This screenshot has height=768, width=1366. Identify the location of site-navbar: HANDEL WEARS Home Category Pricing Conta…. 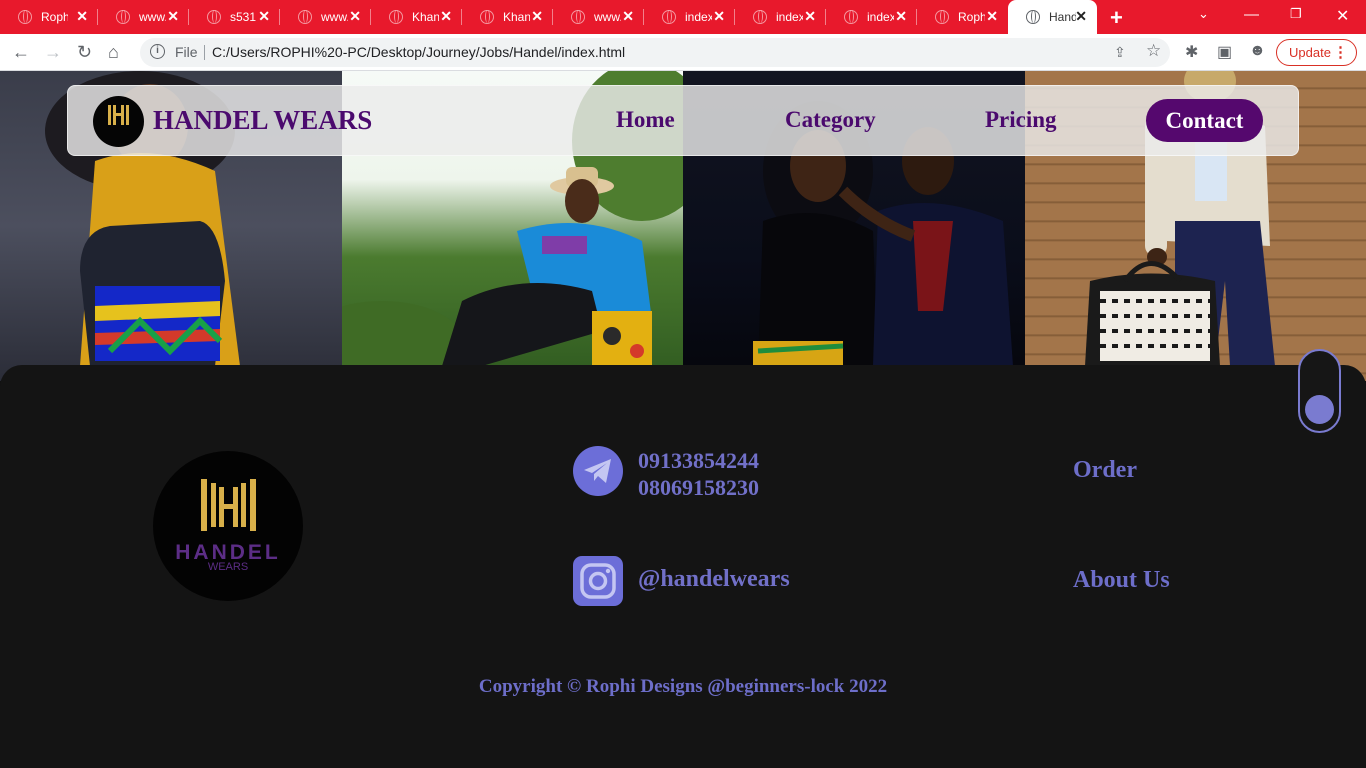
(683, 120).